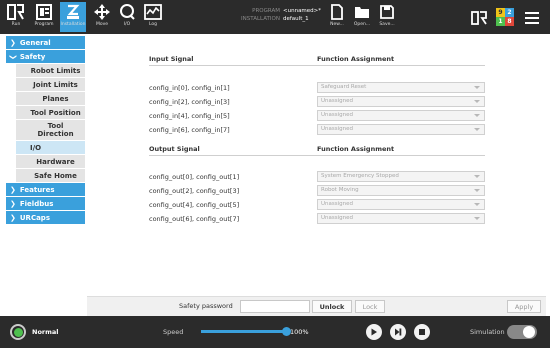  Describe the element at coordinates (401, 190) in the screenshot. I see `output-assignment-dropdown: Robot Moving` at that location.